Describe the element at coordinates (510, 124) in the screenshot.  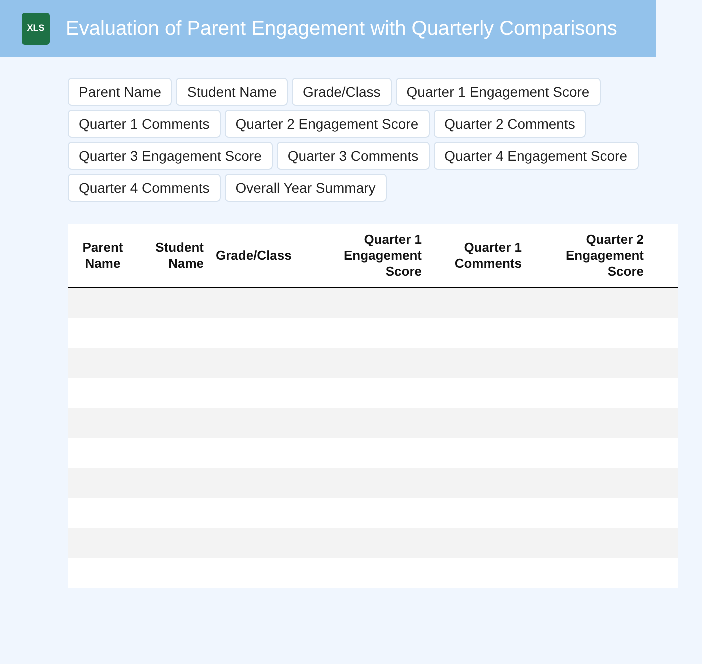
I see `field-chip: Quarter 2 Comments` at that location.